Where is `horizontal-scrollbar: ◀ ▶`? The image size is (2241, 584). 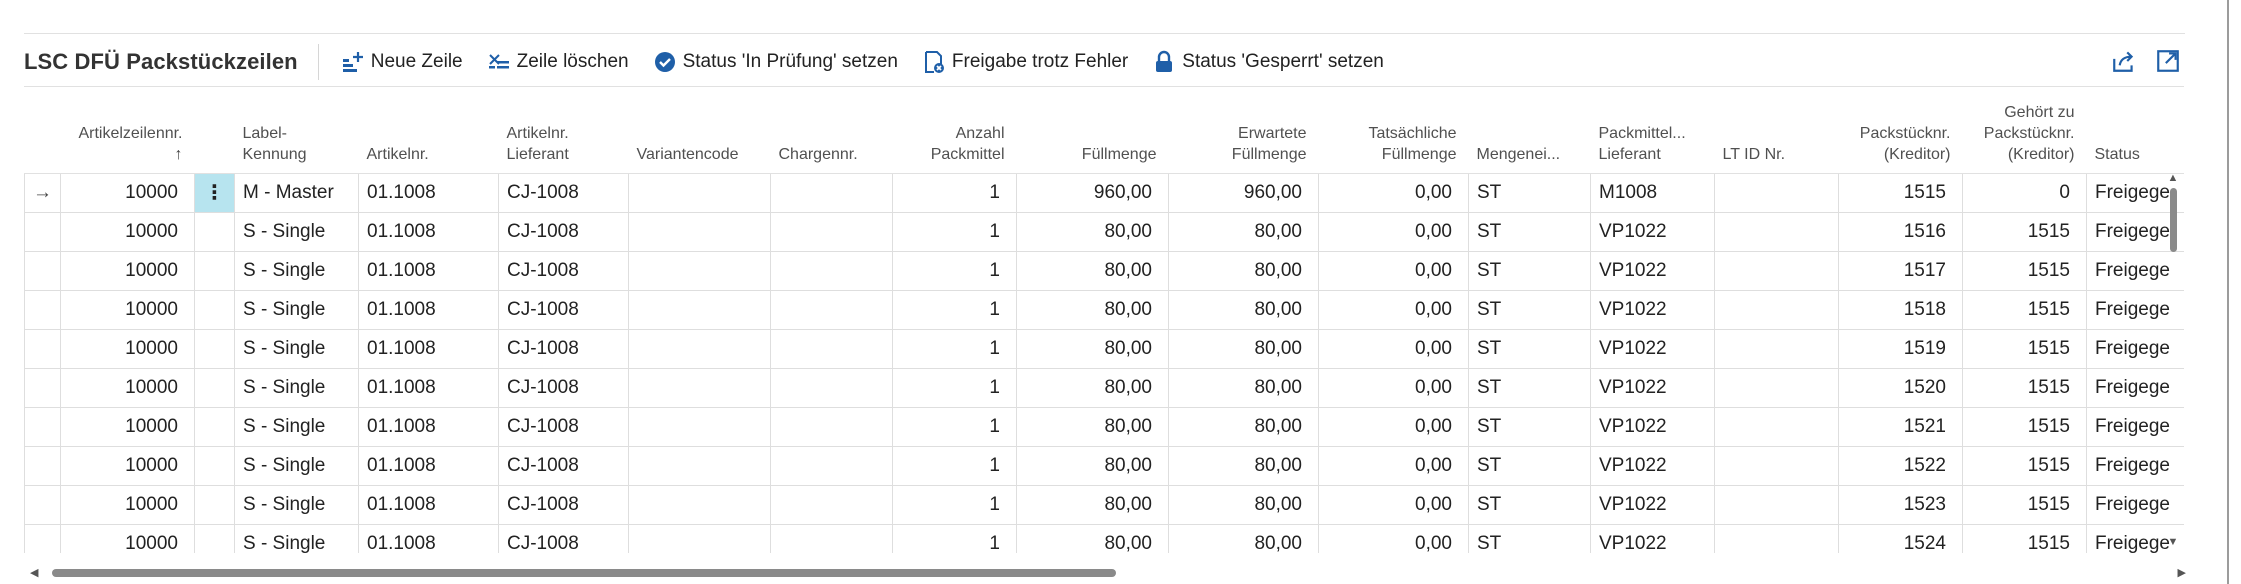 horizontal-scrollbar: ◀ ▶ is located at coordinates (1108, 573).